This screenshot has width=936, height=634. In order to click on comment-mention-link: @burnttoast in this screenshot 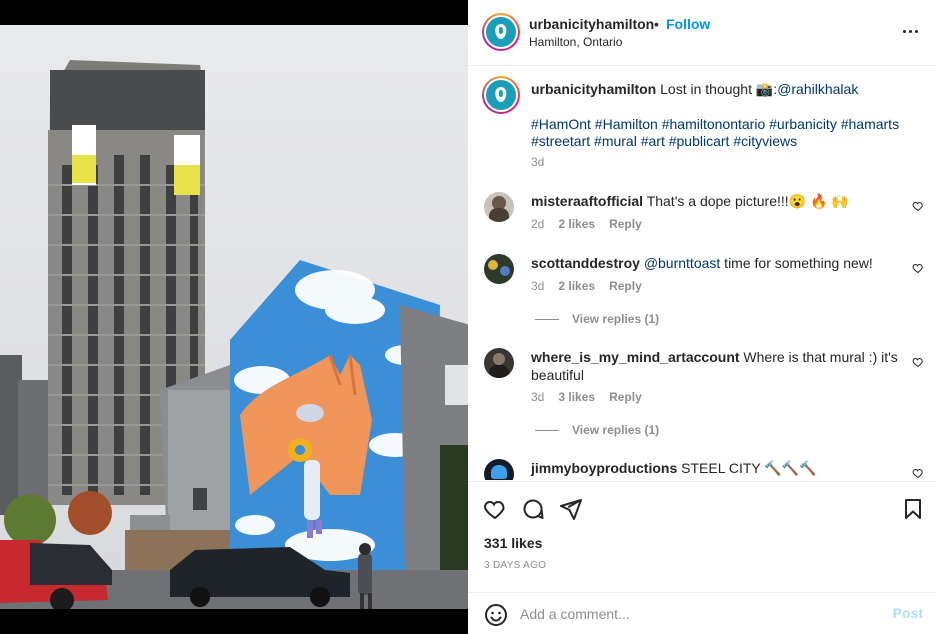, I will do `click(682, 263)`.